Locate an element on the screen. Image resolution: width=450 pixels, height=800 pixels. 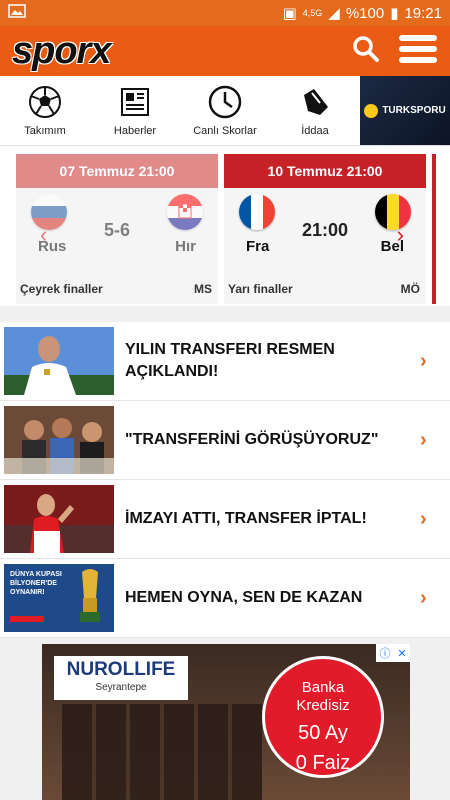
ad-brand-sub: Seyrantepe is located at coordinates (121, 687).